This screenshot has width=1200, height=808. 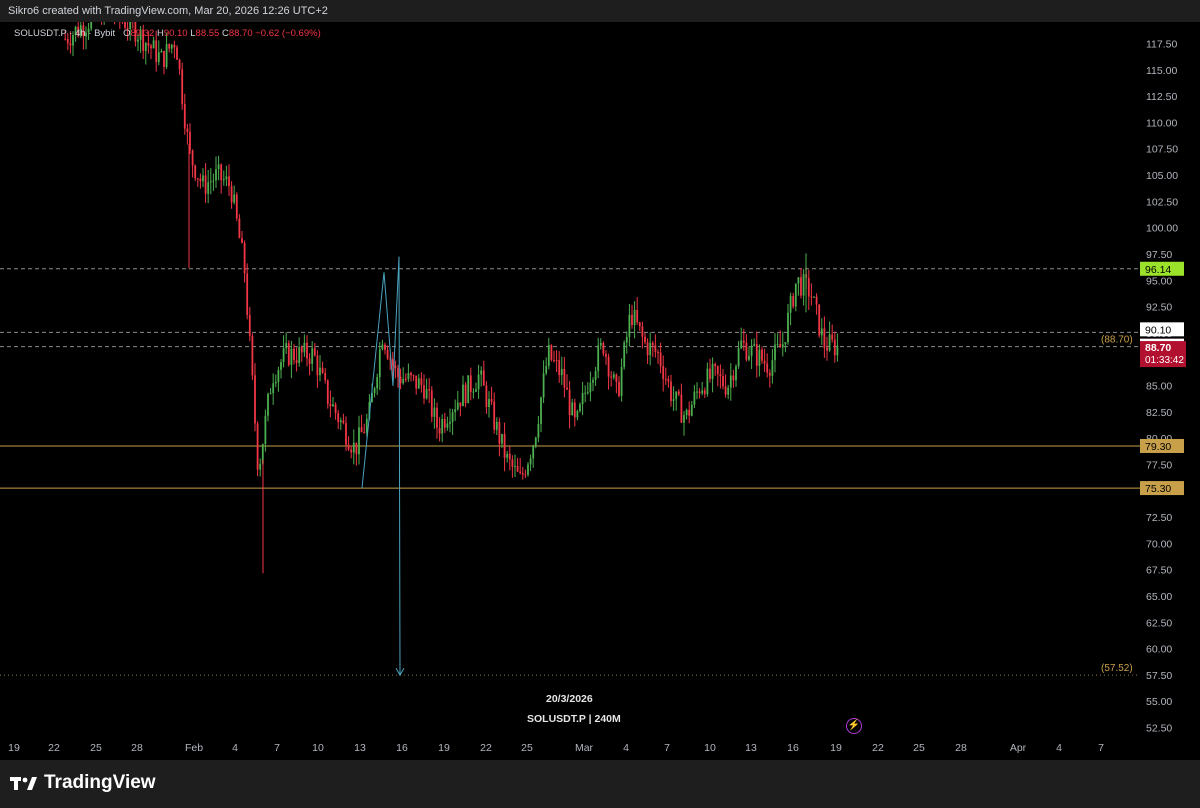 What do you see at coordinates (65, 33) in the screenshot?
I see `legend-symbol: SOLUSDT.P · 4h · Bybit` at bounding box center [65, 33].